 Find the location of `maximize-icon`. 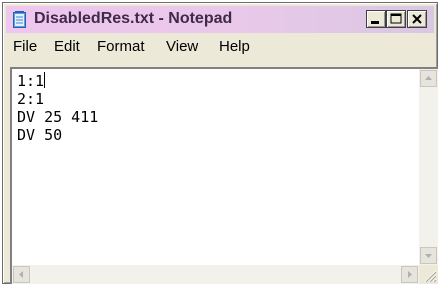

maximize-icon is located at coordinates (396, 18).